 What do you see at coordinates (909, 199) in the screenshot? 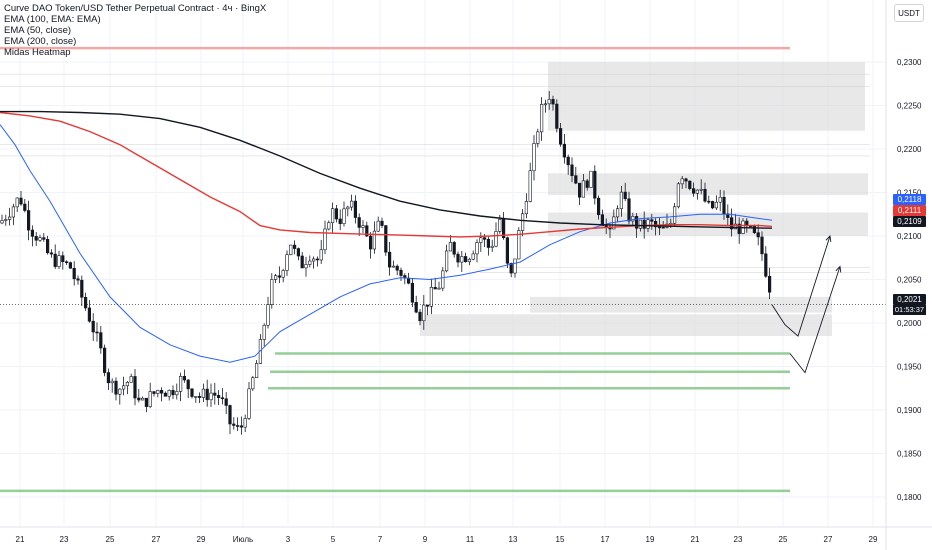
I see `ema50-price-tag: 0,2118` at bounding box center [909, 199].